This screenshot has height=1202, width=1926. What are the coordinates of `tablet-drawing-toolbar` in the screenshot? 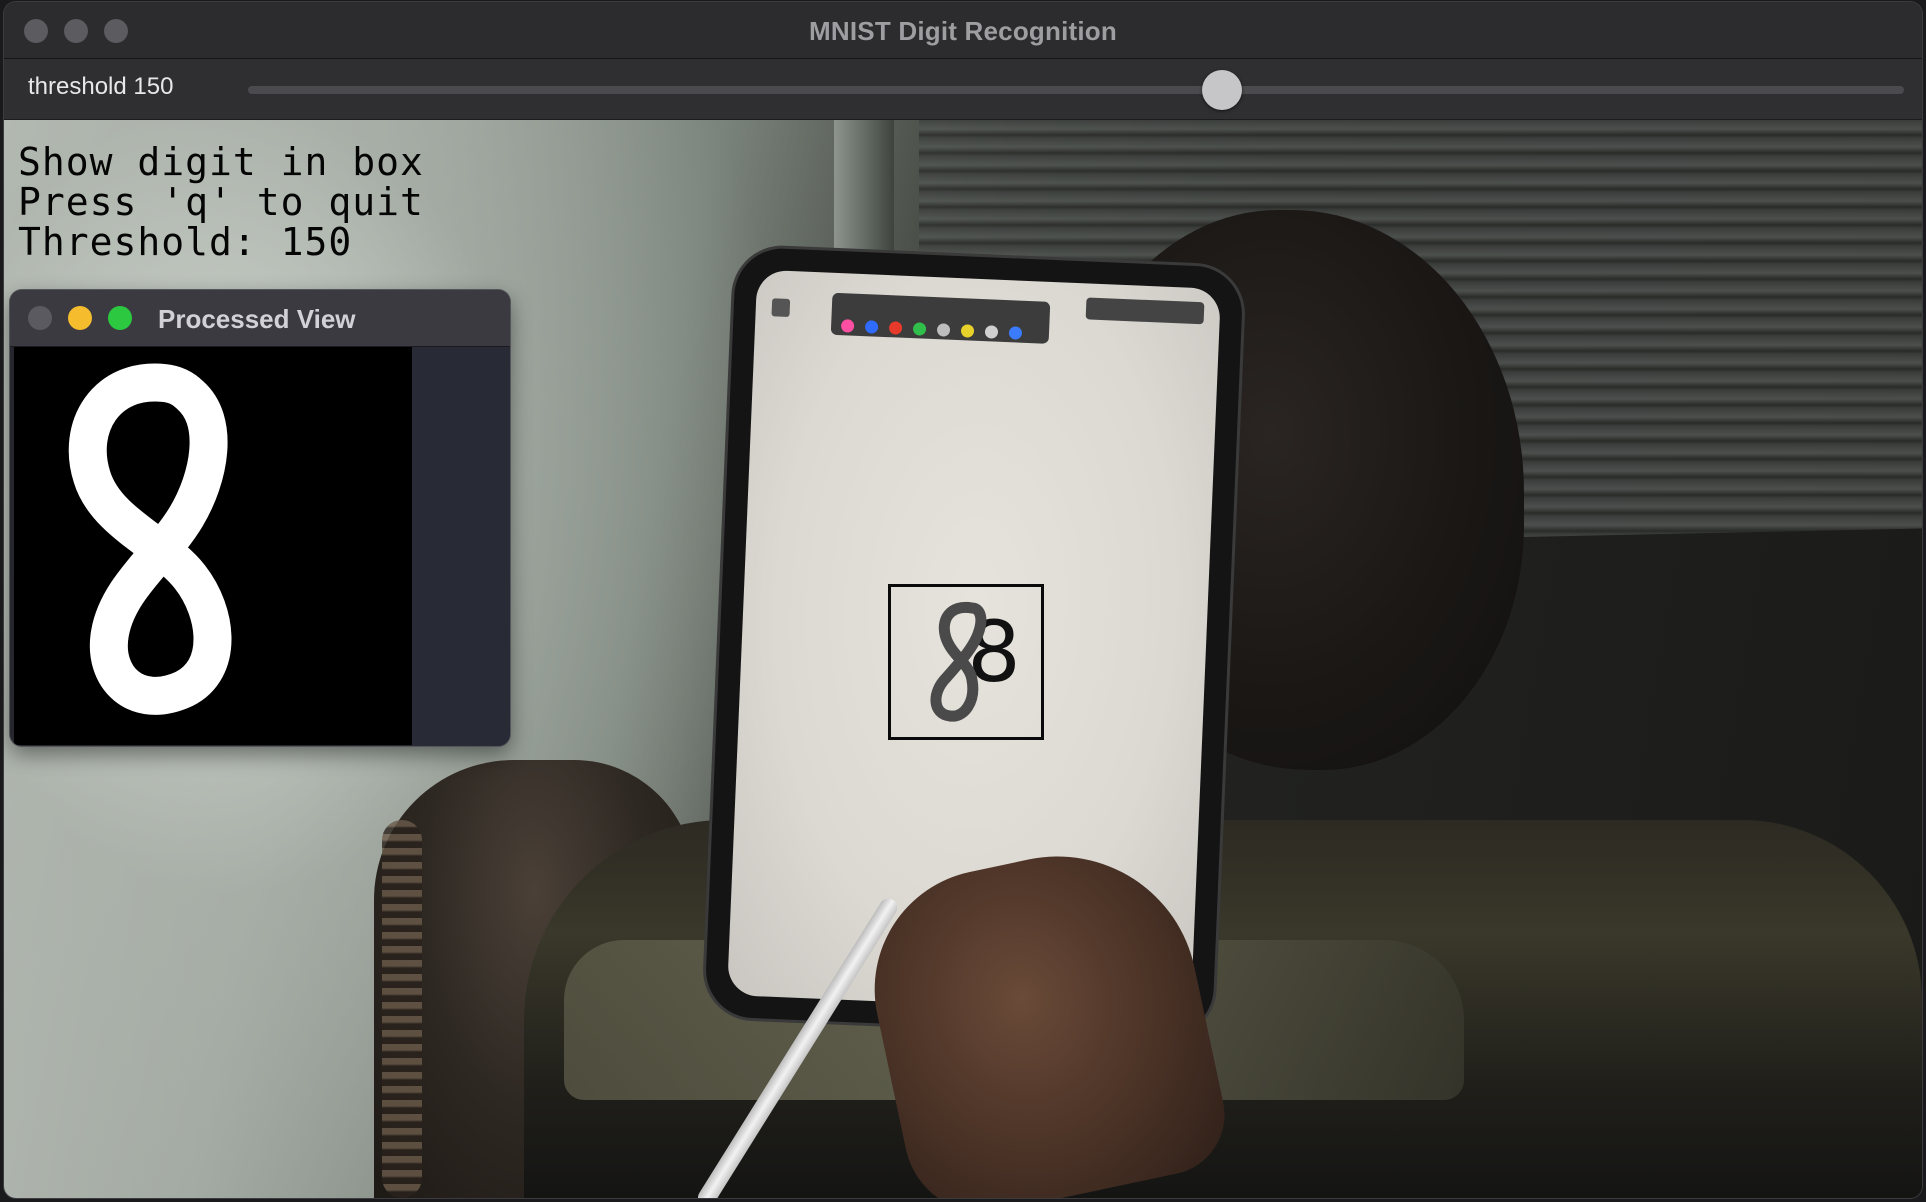 It's located at (940, 318).